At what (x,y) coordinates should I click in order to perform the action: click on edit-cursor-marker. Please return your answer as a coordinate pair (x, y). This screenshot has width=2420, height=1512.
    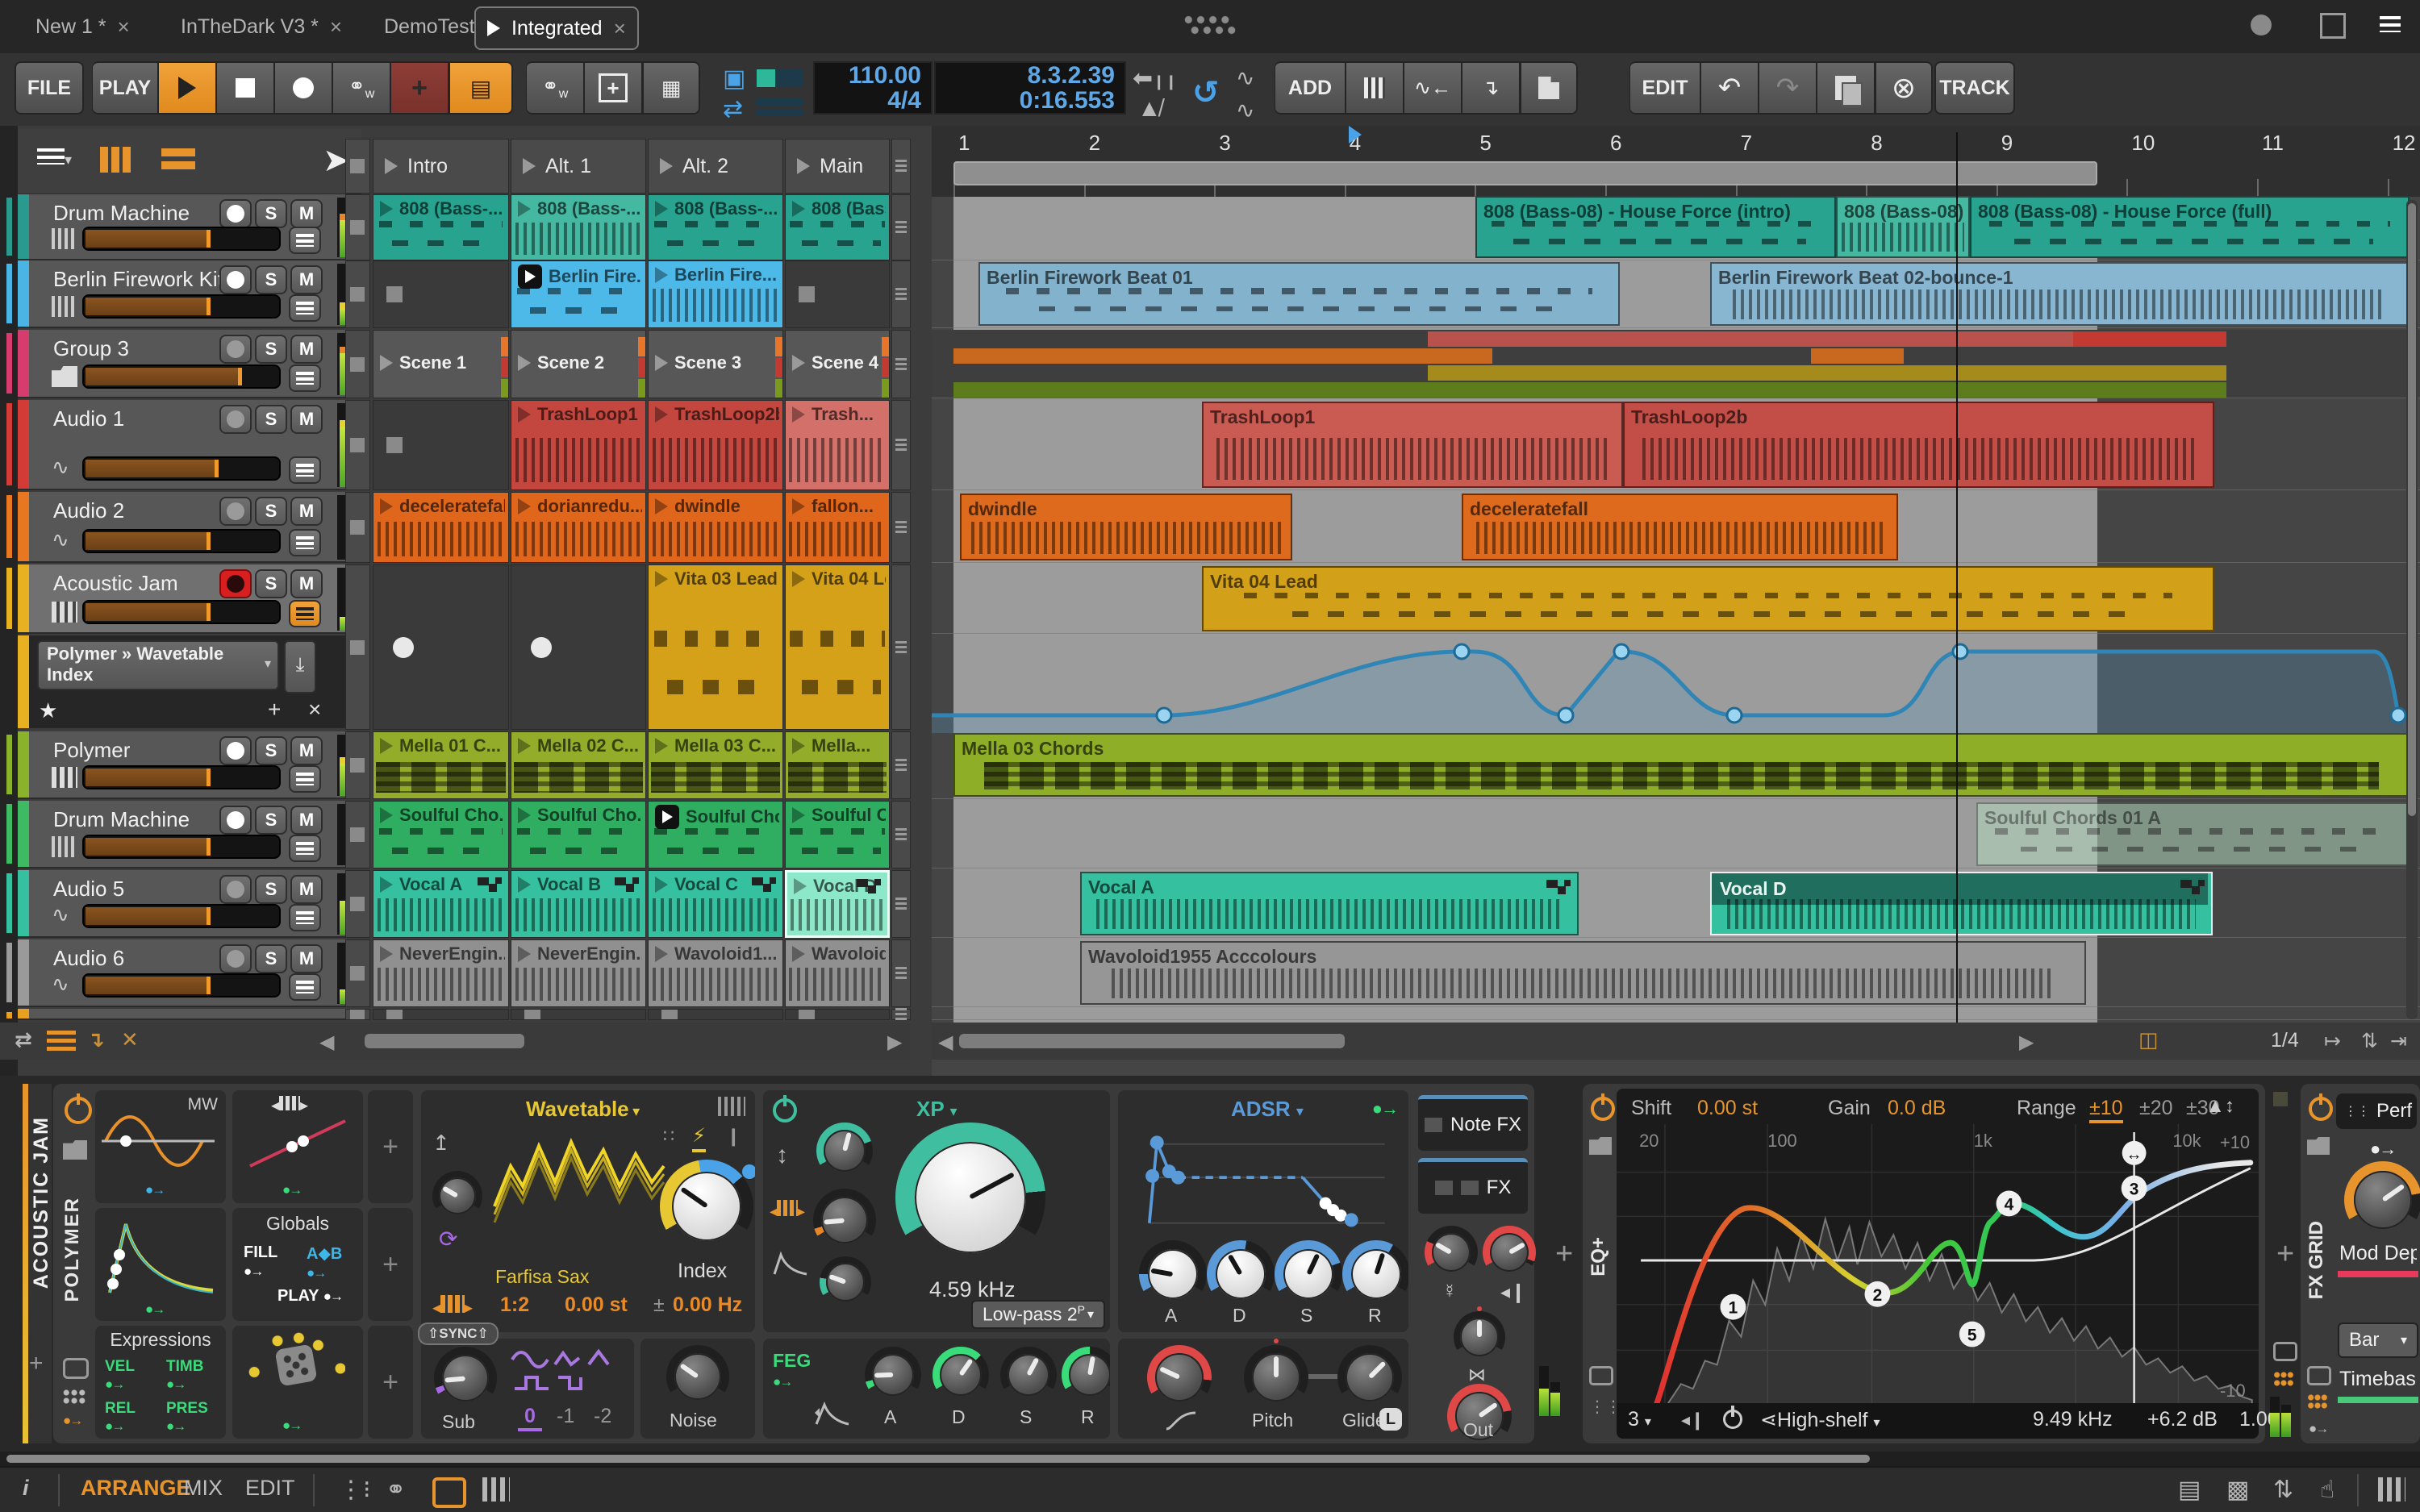
    Looking at the image, I should click on (1355, 135).